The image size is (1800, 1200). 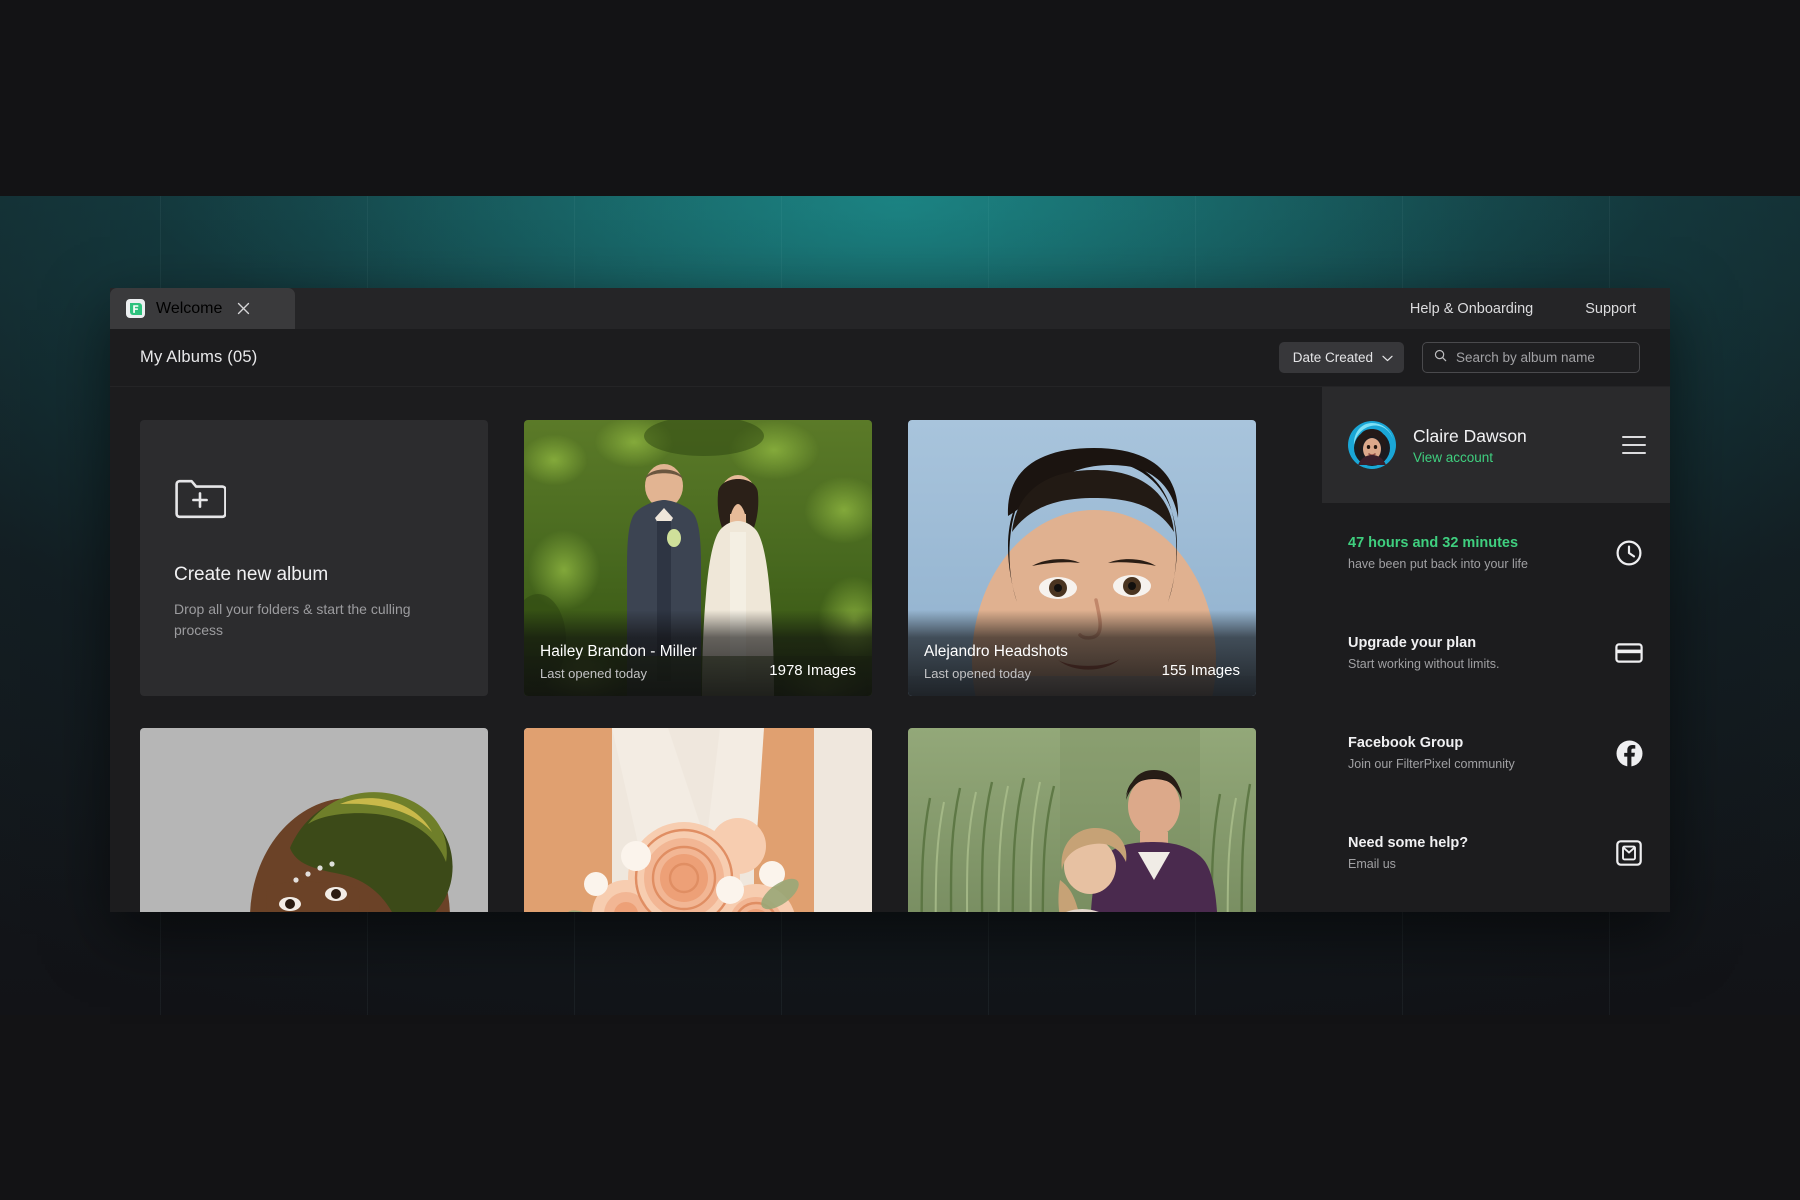 What do you see at coordinates (1412, 643) in the screenshot?
I see `upgrade-plan-title: Upgrade your plan` at bounding box center [1412, 643].